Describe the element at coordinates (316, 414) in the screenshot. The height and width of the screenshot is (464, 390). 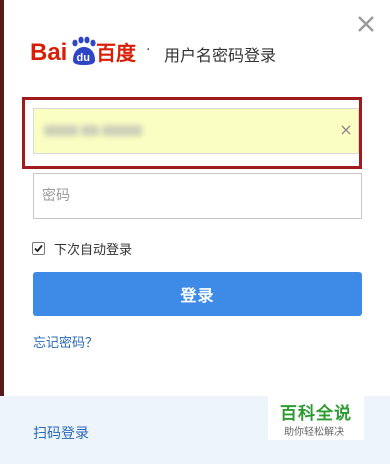
I see `watermark-title: 百科全说` at that location.